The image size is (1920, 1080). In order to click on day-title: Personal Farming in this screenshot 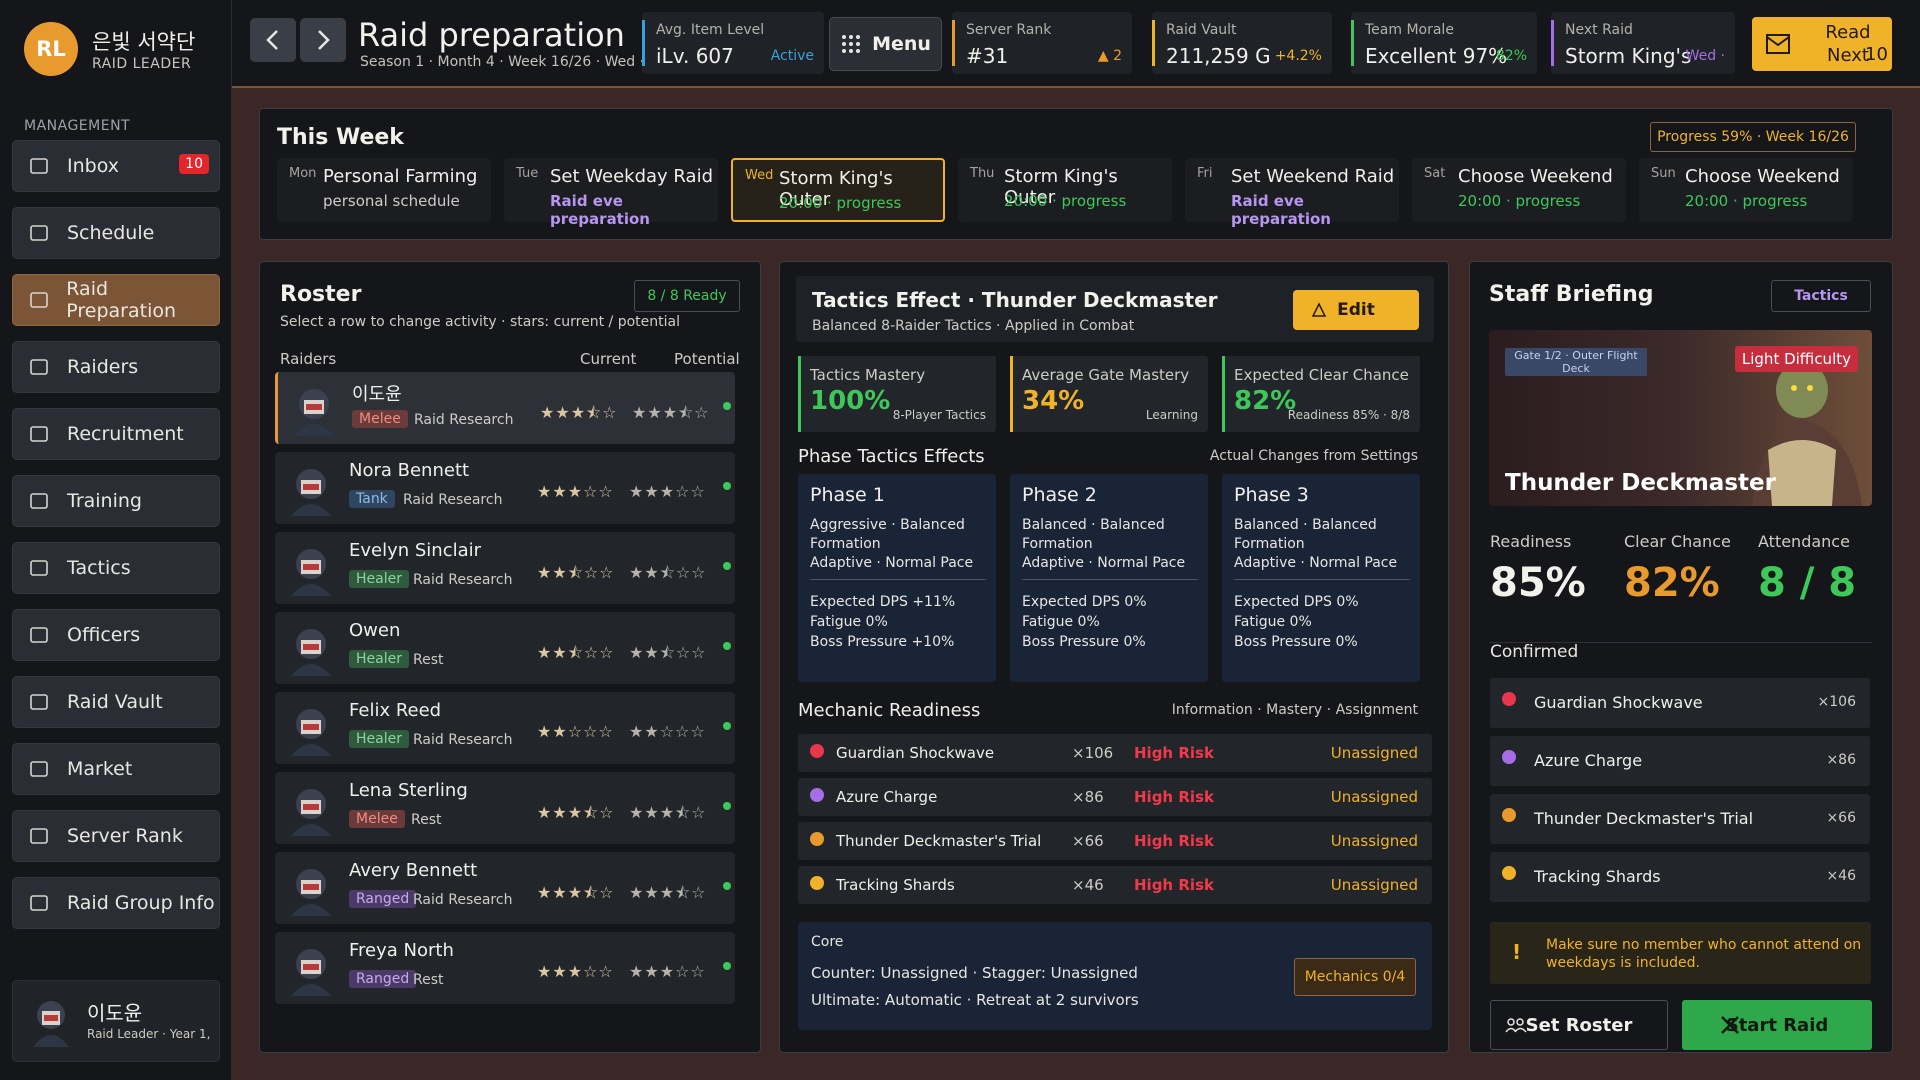, I will do `click(400, 176)`.